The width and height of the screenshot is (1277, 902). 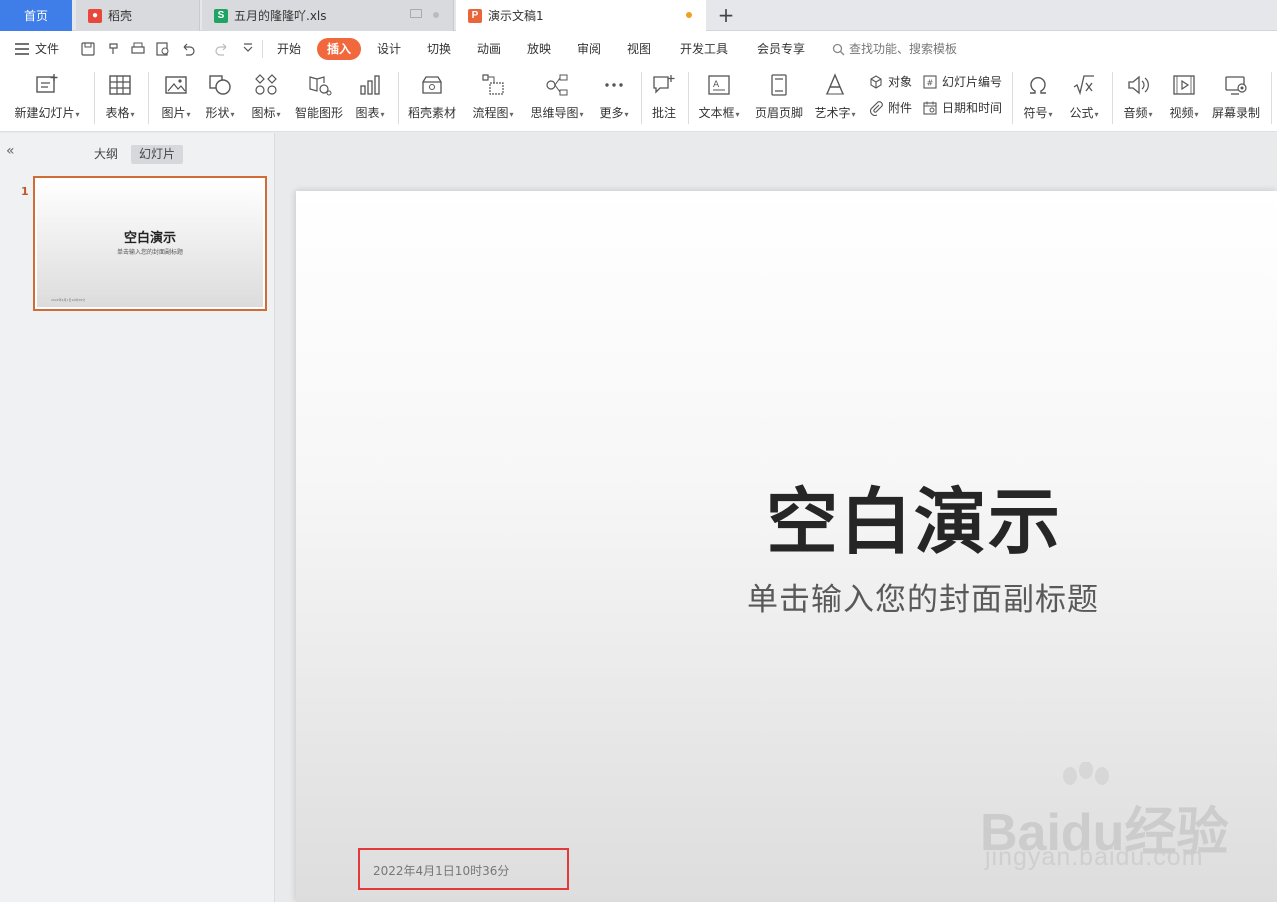 I want to click on tab-home-label: 首页, so click(x=35, y=16).